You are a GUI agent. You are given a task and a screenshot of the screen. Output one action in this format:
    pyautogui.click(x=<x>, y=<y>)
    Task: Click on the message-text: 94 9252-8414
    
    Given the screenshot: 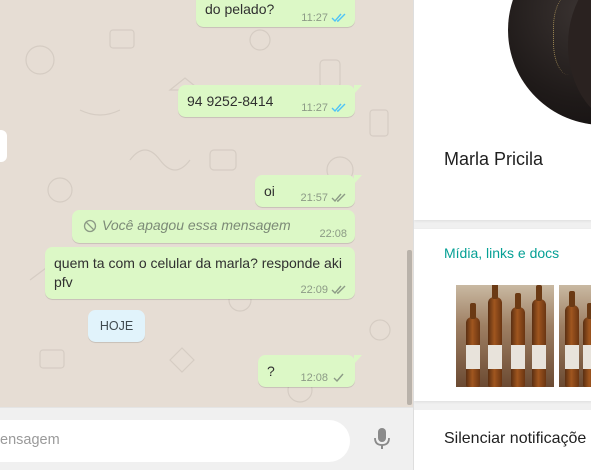 What is the action you would take?
    pyautogui.click(x=230, y=101)
    